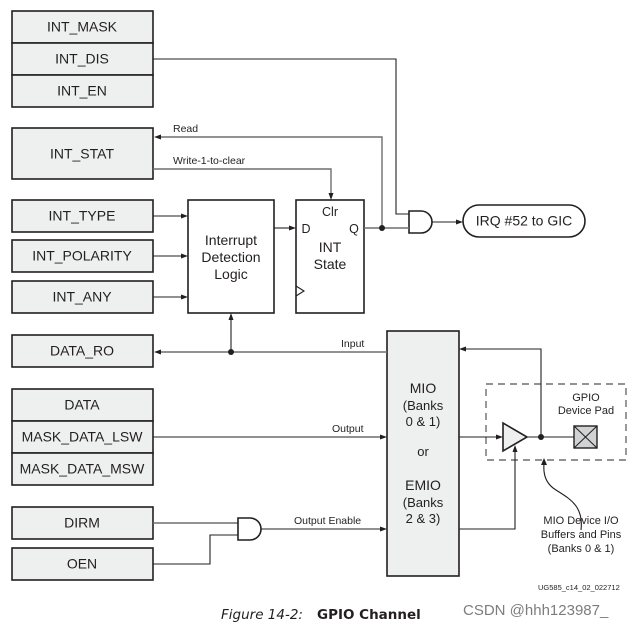 The image size is (631, 629). I want to click on int-state-label-line2: State, so click(330, 264).